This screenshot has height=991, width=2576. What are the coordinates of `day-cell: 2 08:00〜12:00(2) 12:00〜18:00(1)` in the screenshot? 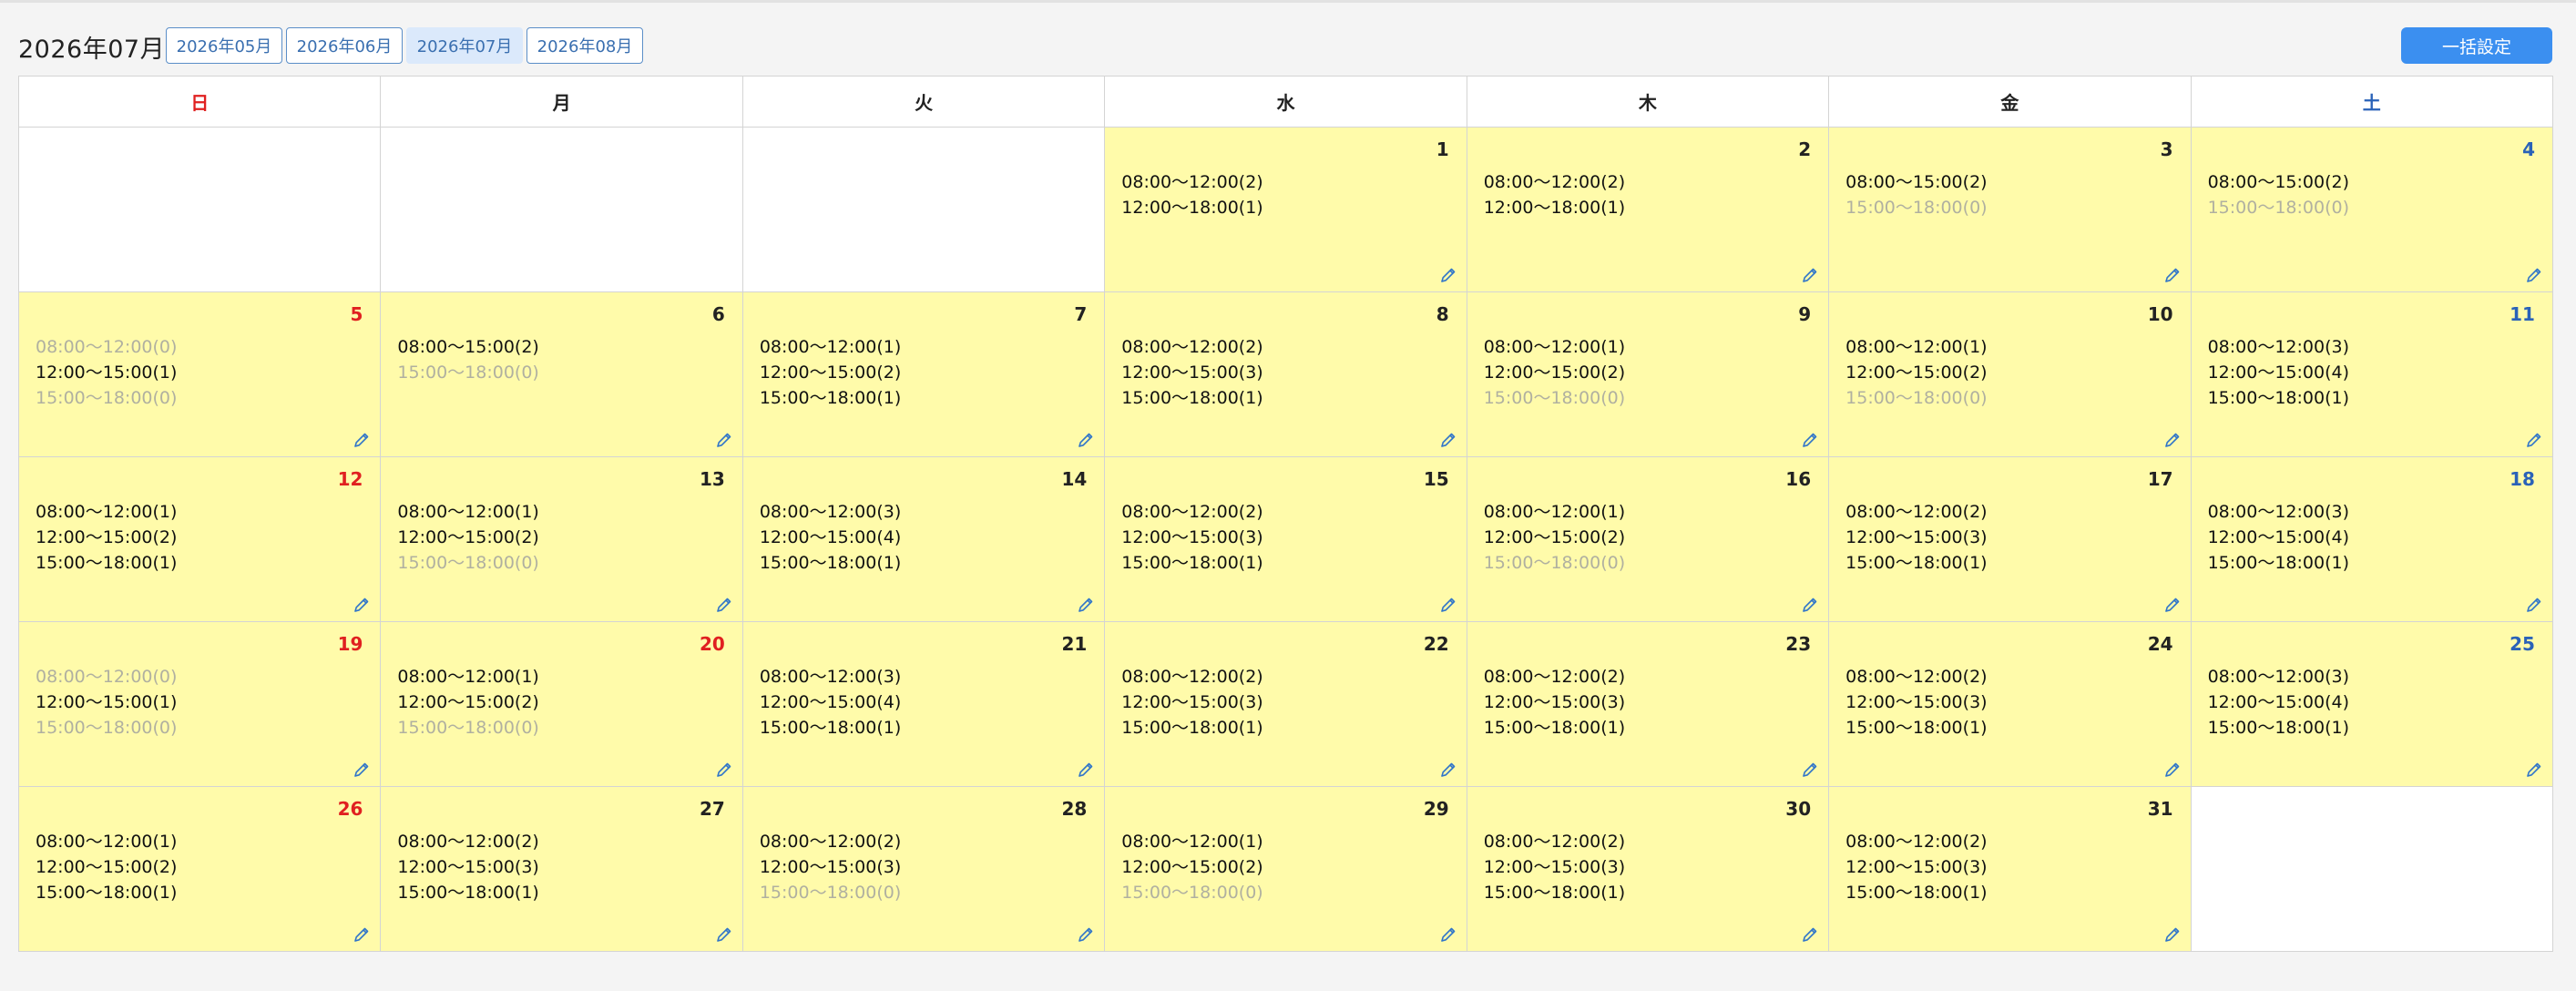 It's located at (1648, 210).